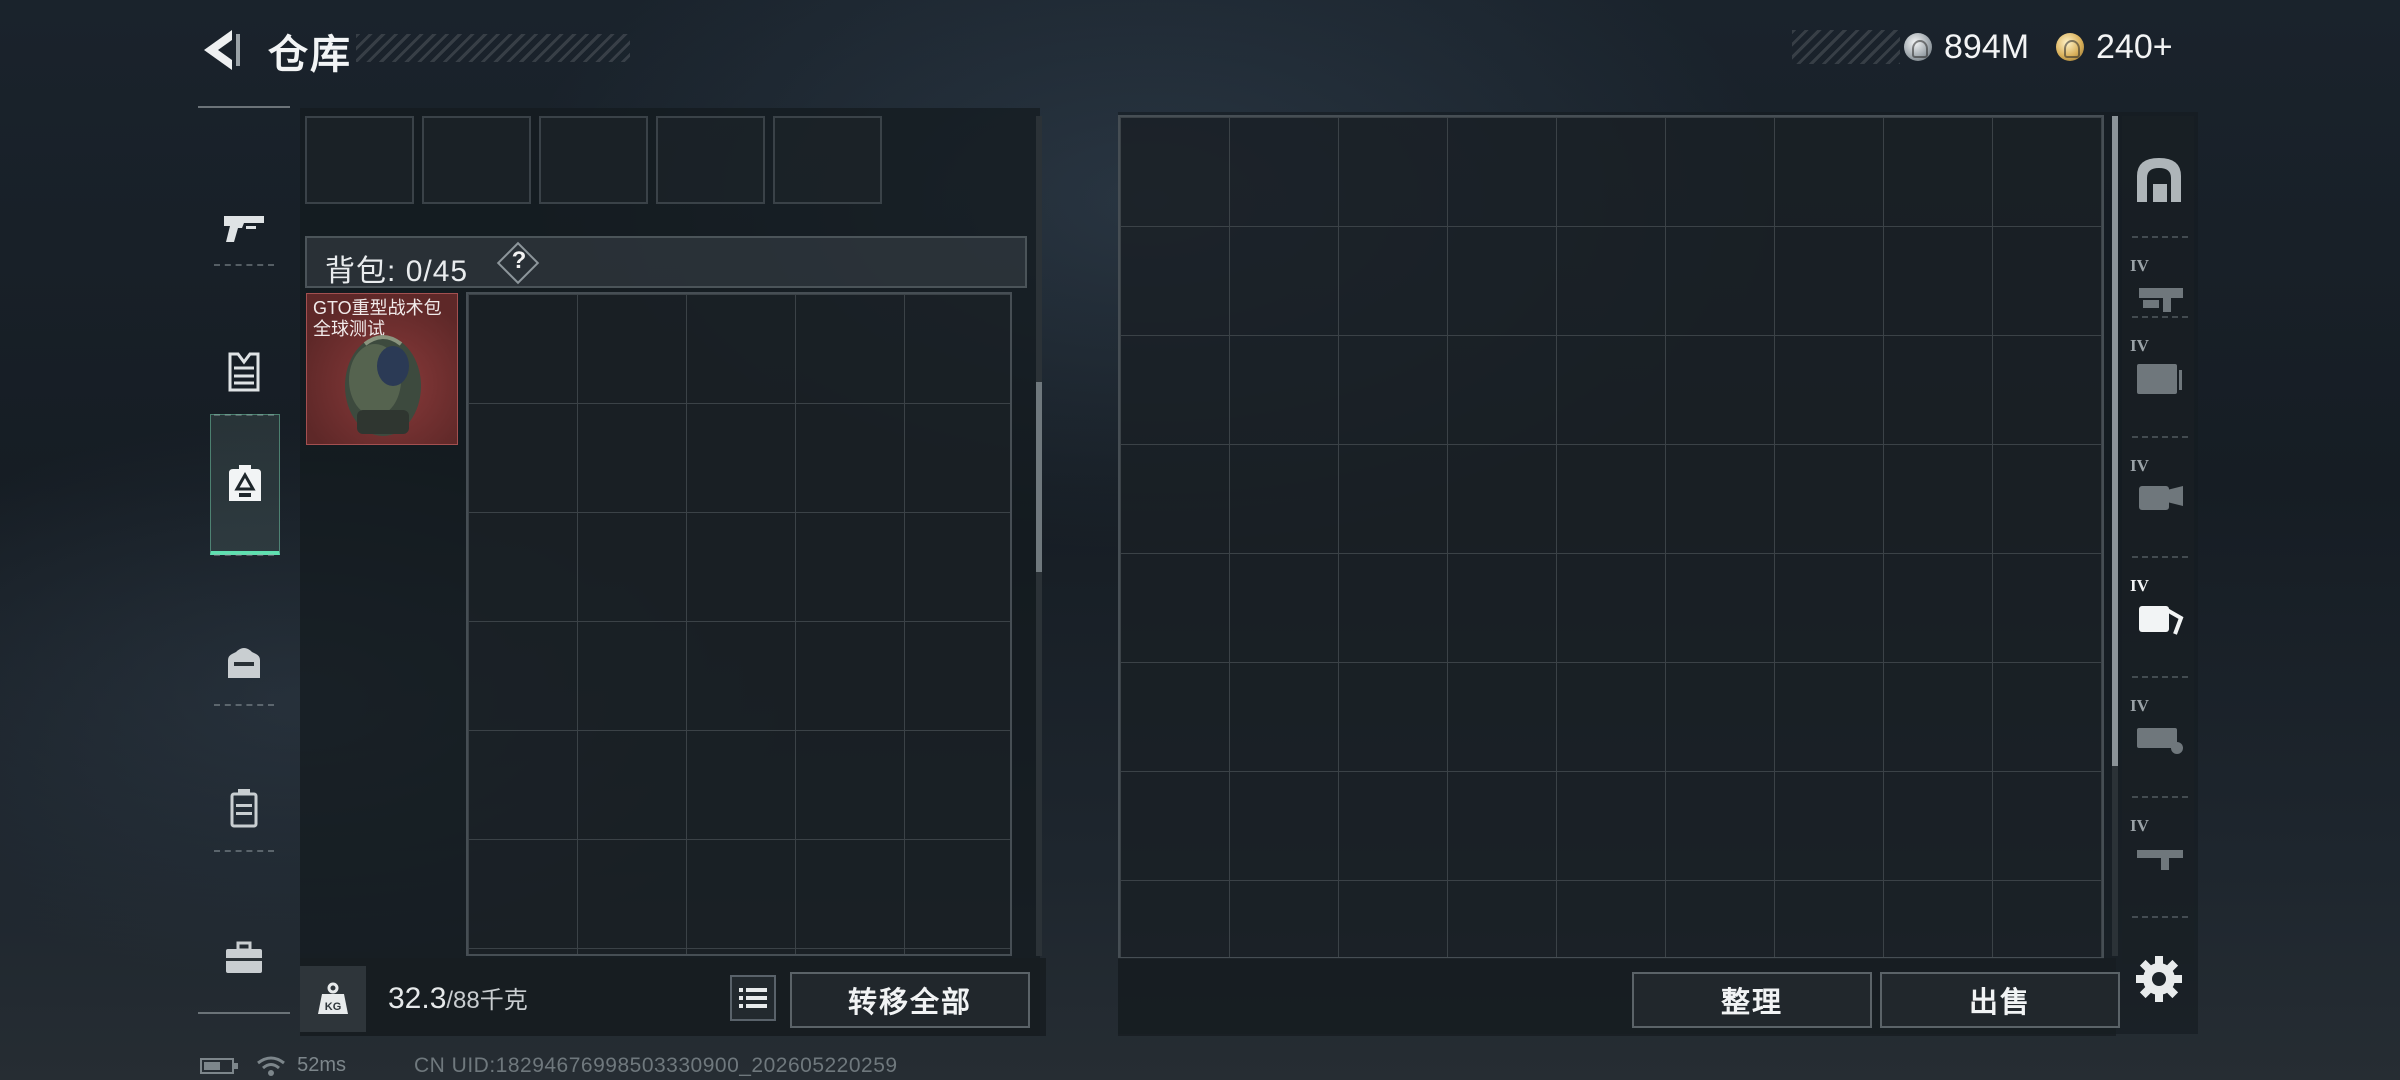 This screenshot has width=2400, height=1080. I want to click on stash-tab-6: IV, so click(2159, 856).